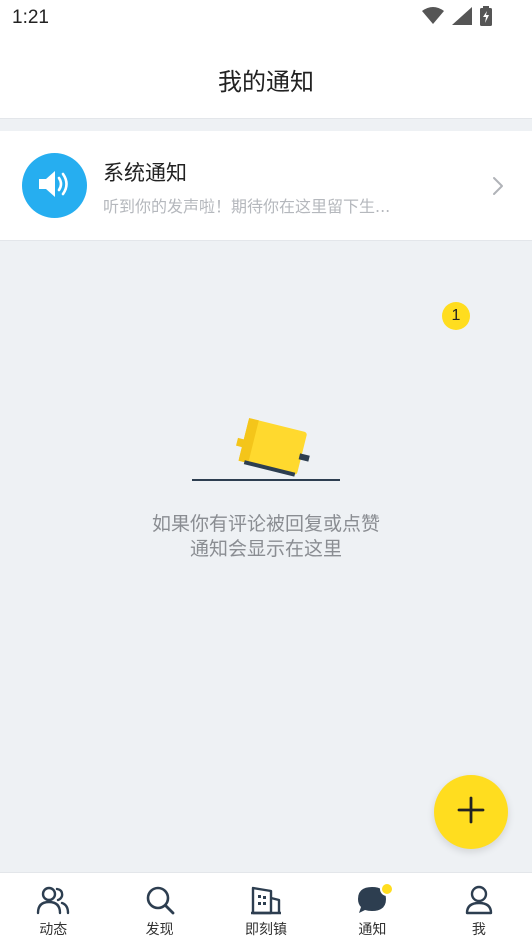  I want to click on tab-label-notifications: 通知, so click(372, 930).